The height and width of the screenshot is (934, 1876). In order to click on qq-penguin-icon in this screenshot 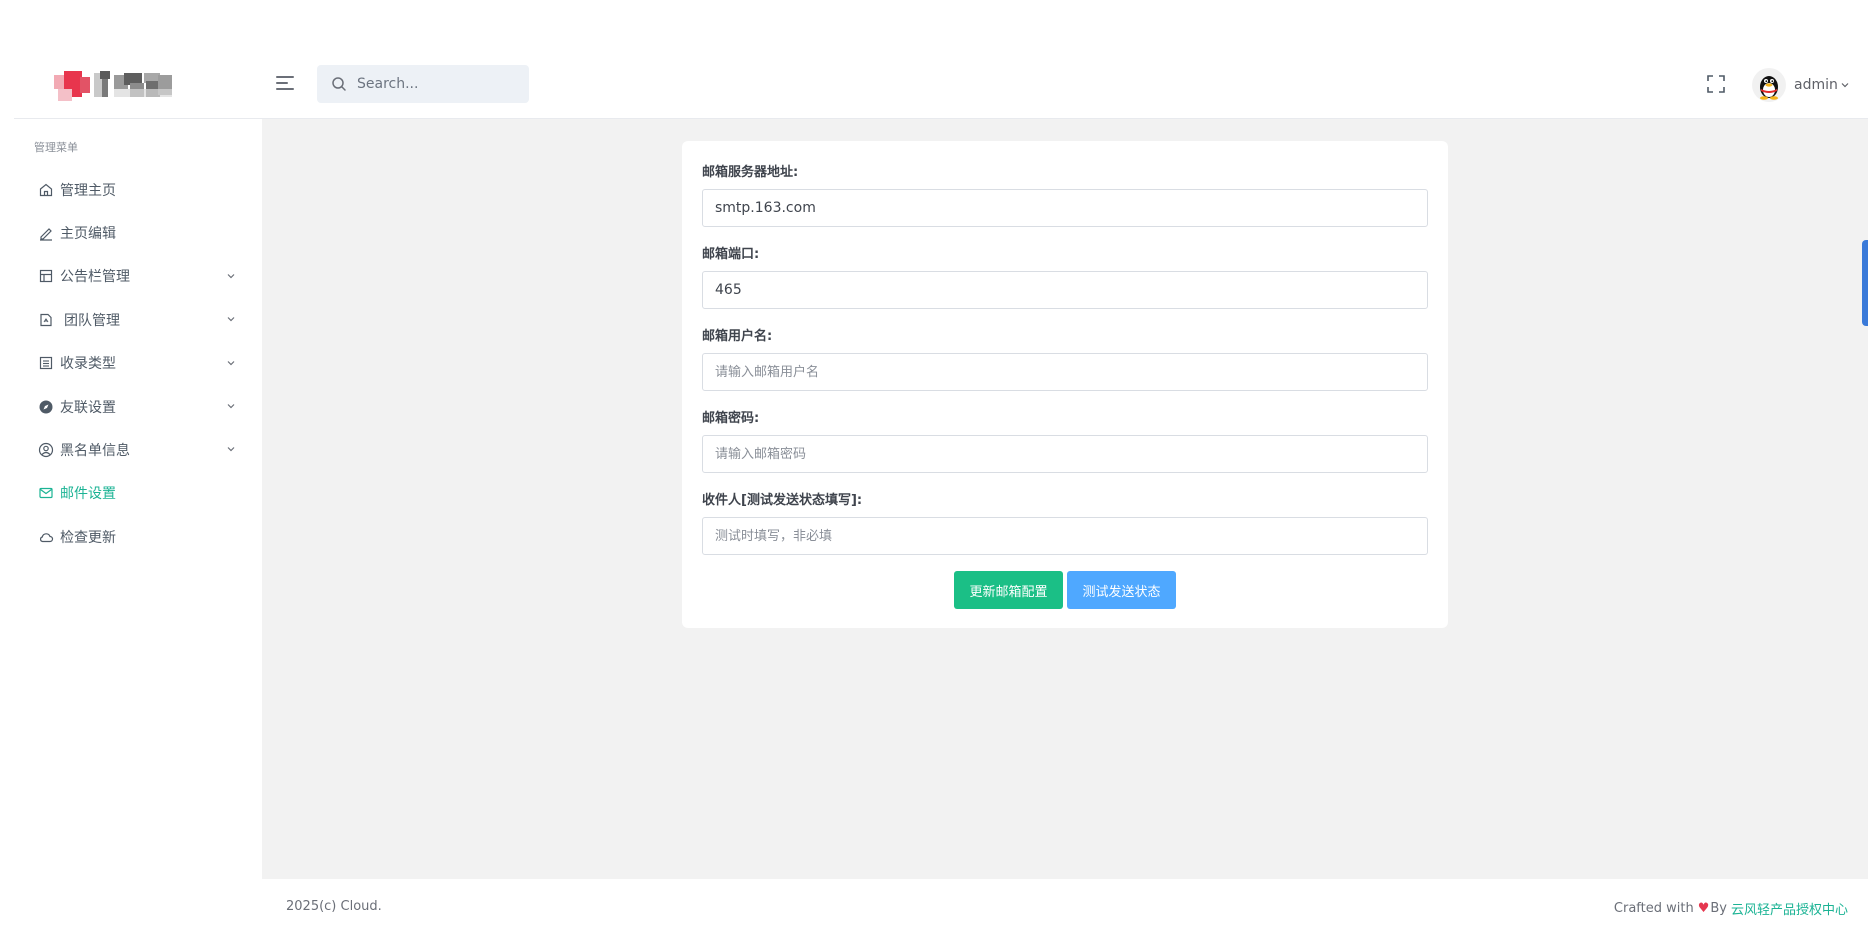, I will do `click(1769, 88)`.